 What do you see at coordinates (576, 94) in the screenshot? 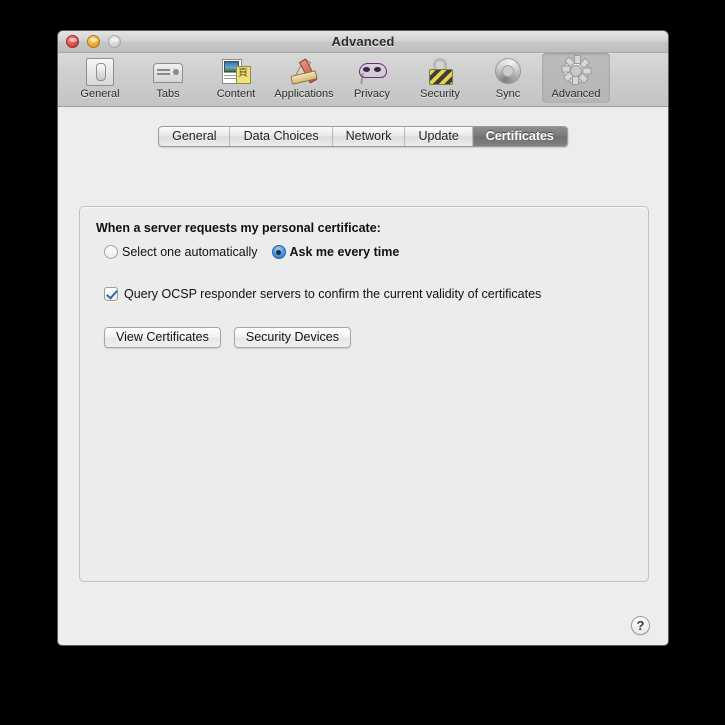
I see `toolbar-label-advanced: Advanced` at bounding box center [576, 94].